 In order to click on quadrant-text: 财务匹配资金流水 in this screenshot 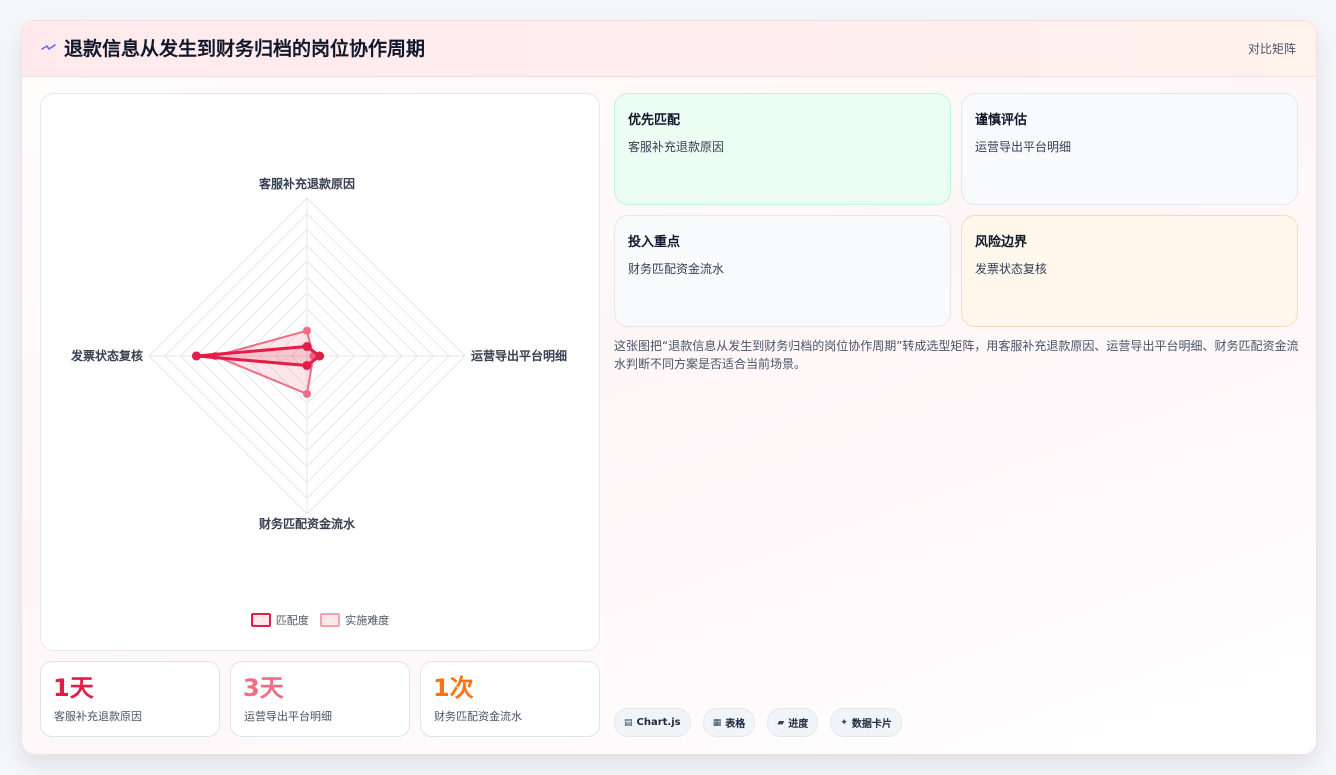, I will do `click(676, 269)`.